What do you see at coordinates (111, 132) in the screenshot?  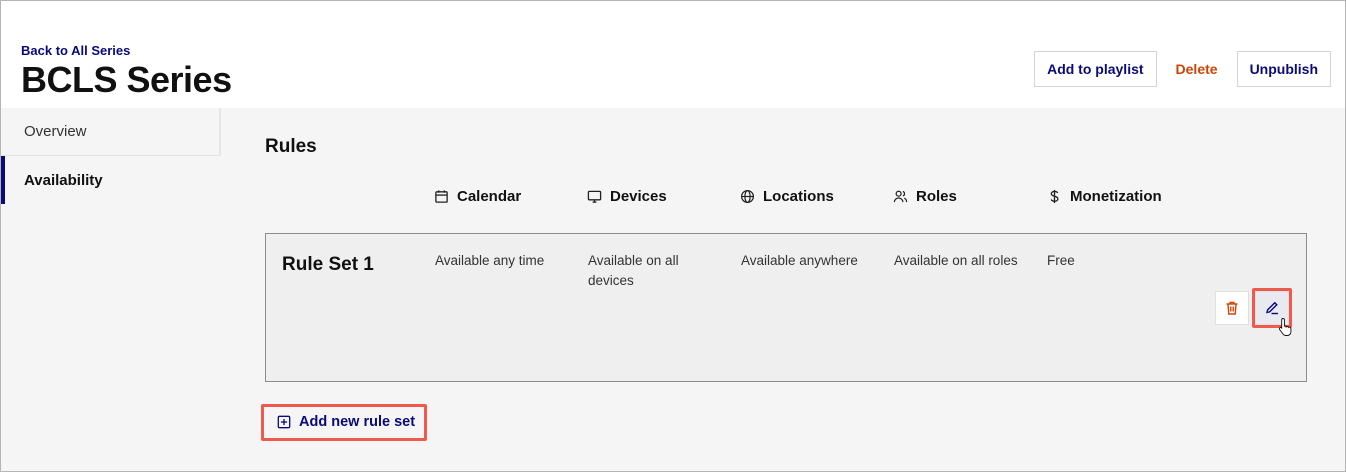 I see `sidebar-item-overview: Overview` at bounding box center [111, 132].